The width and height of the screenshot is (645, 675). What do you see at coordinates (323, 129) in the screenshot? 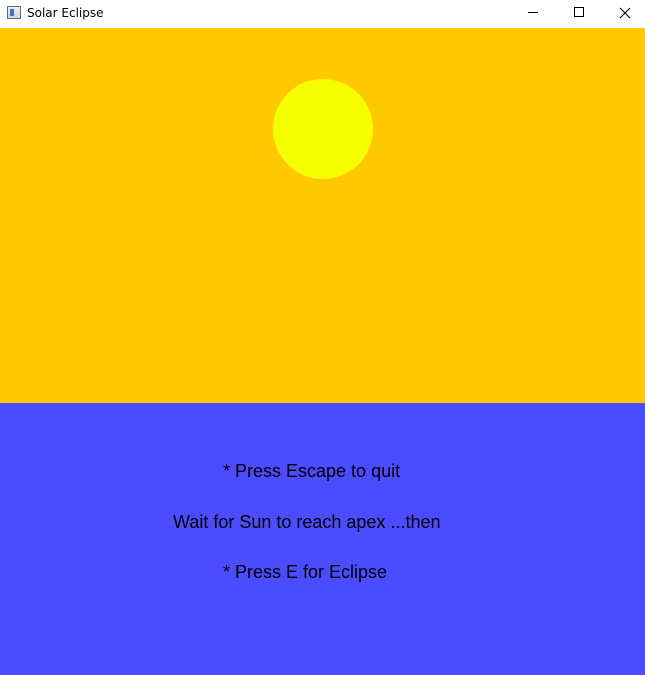
I see `sun` at bounding box center [323, 129].